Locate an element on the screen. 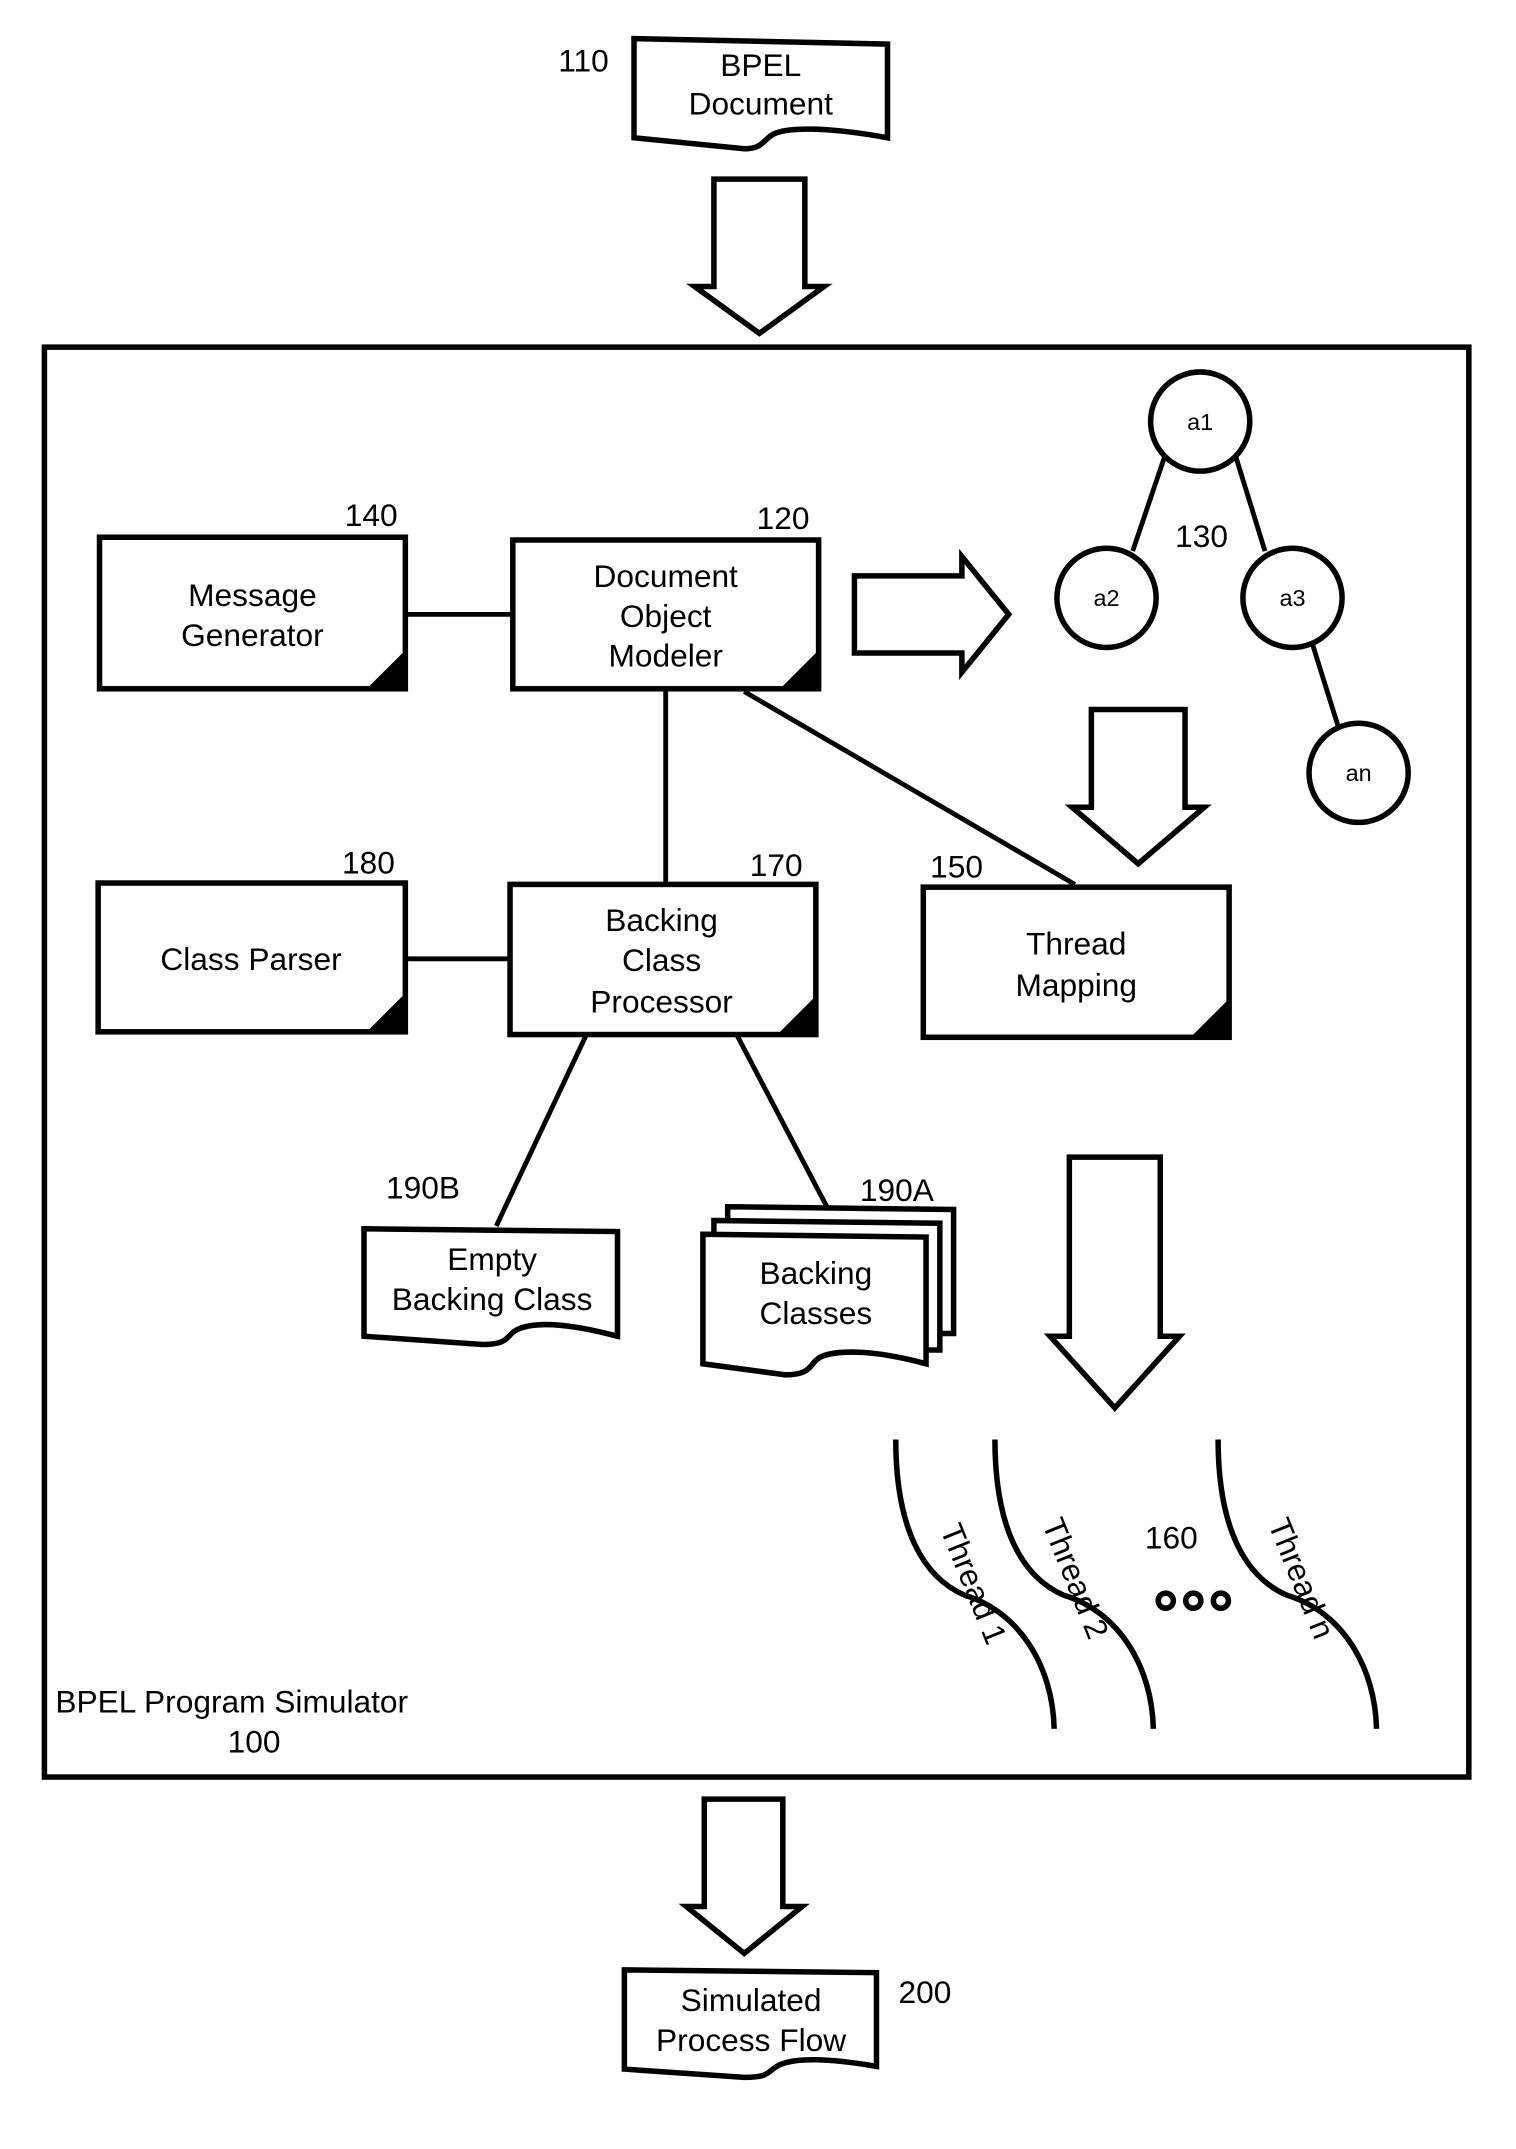 The width and height of the screenshot is (1516, 2149). dom-line3: Modeler is located at coordinates (665, 656).